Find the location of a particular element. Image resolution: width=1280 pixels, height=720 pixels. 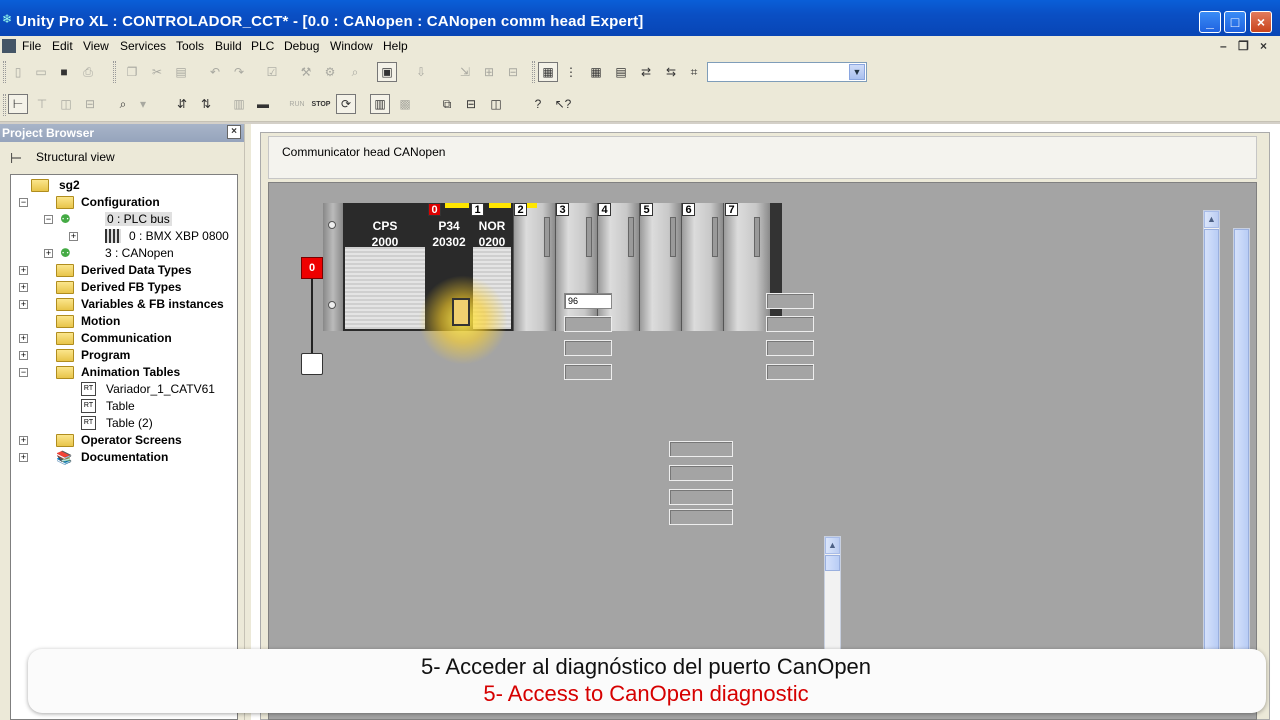

cascade-icon: ⧉ is located at coordinates (447, 104).